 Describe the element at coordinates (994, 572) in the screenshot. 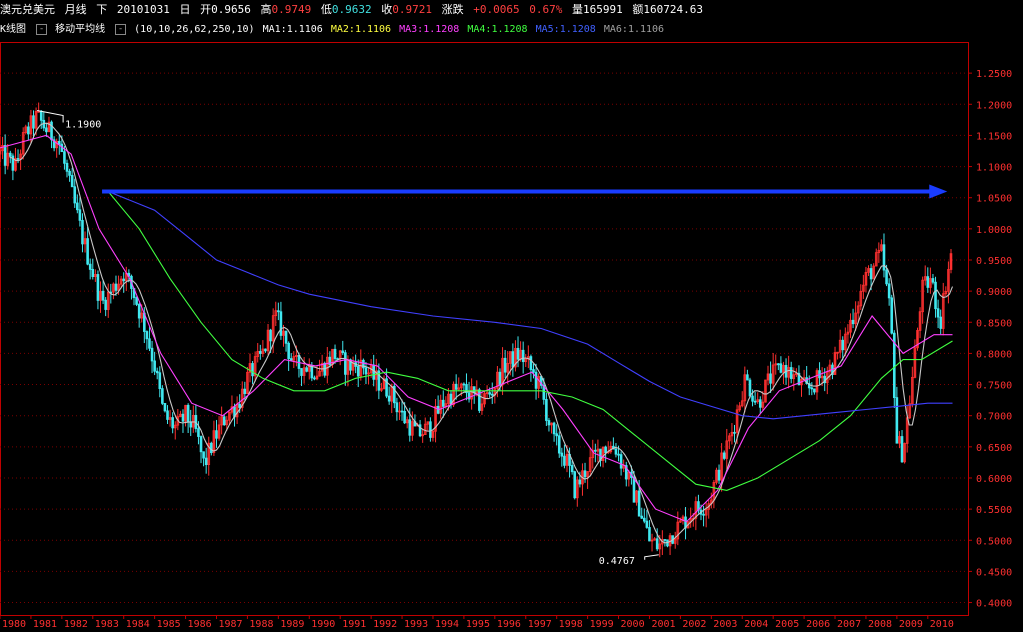

I see `y-tick-label: 0.4500` at that location.